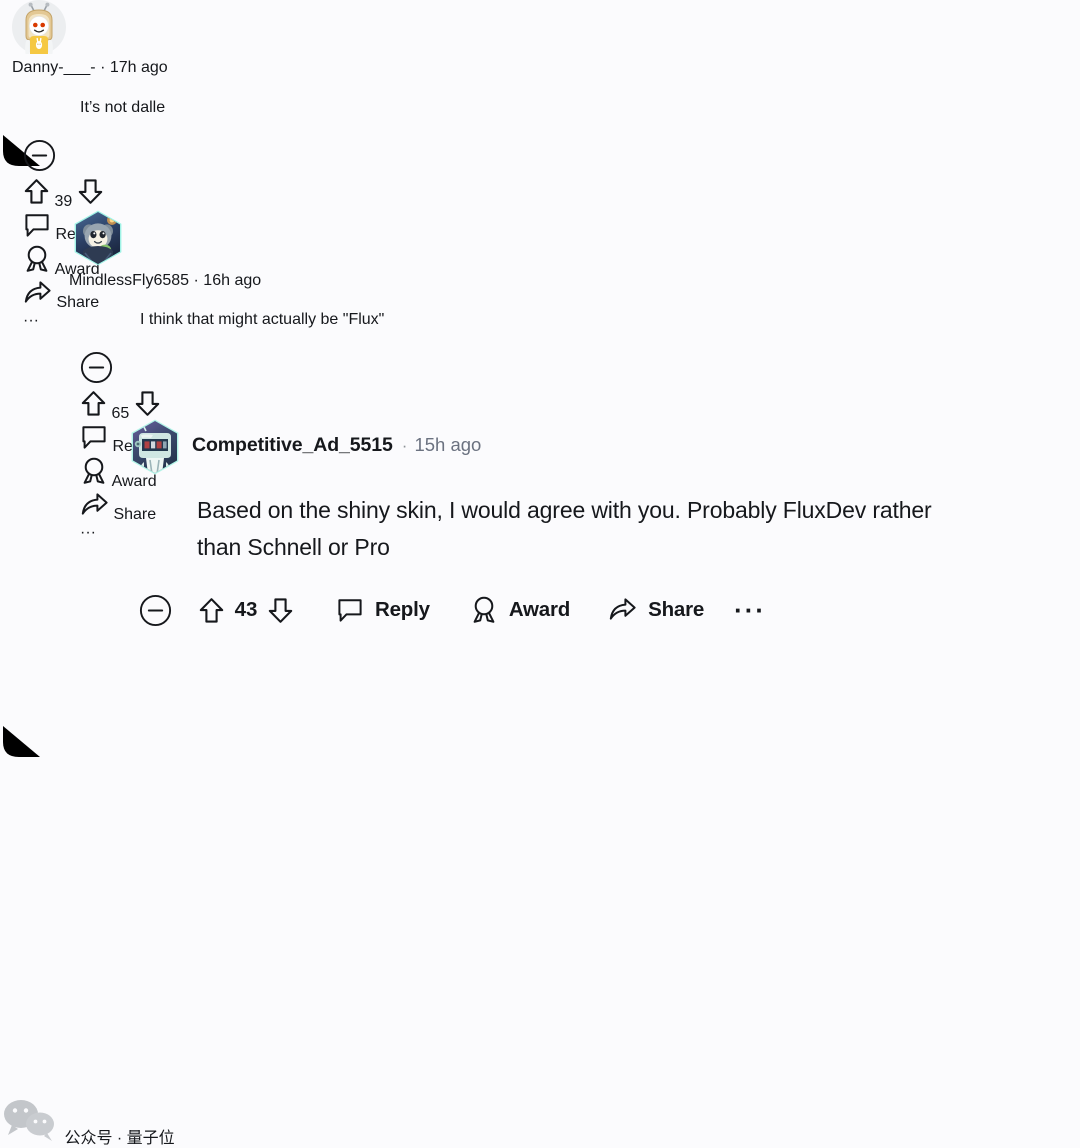 The height and width of the screenshot is (1148, 1080). Describe the element at coordinates (129, 280) in the screenshot. I see `comment-username: MindlessFly6585` at that location.